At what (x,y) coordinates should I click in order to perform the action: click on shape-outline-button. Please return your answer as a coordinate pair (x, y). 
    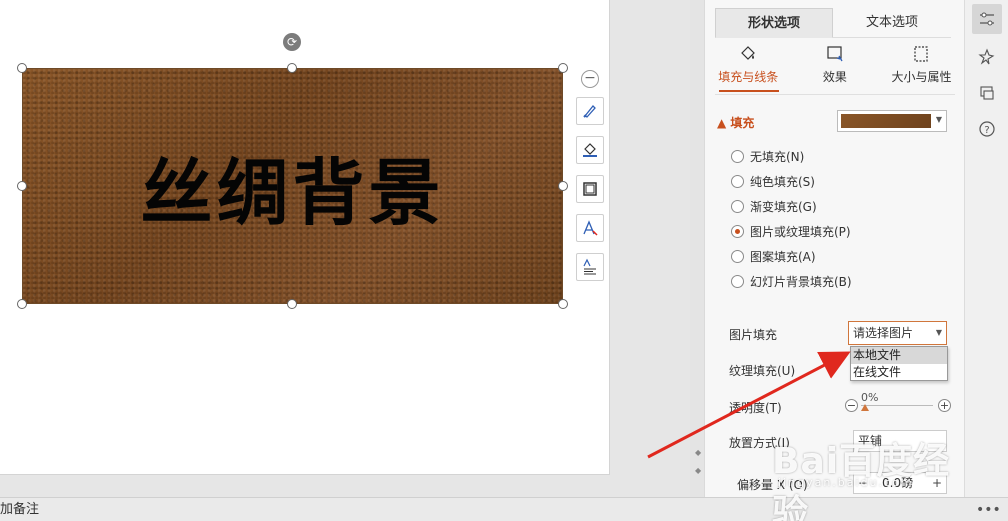
    Looking at the image, I should click on (590, 189).